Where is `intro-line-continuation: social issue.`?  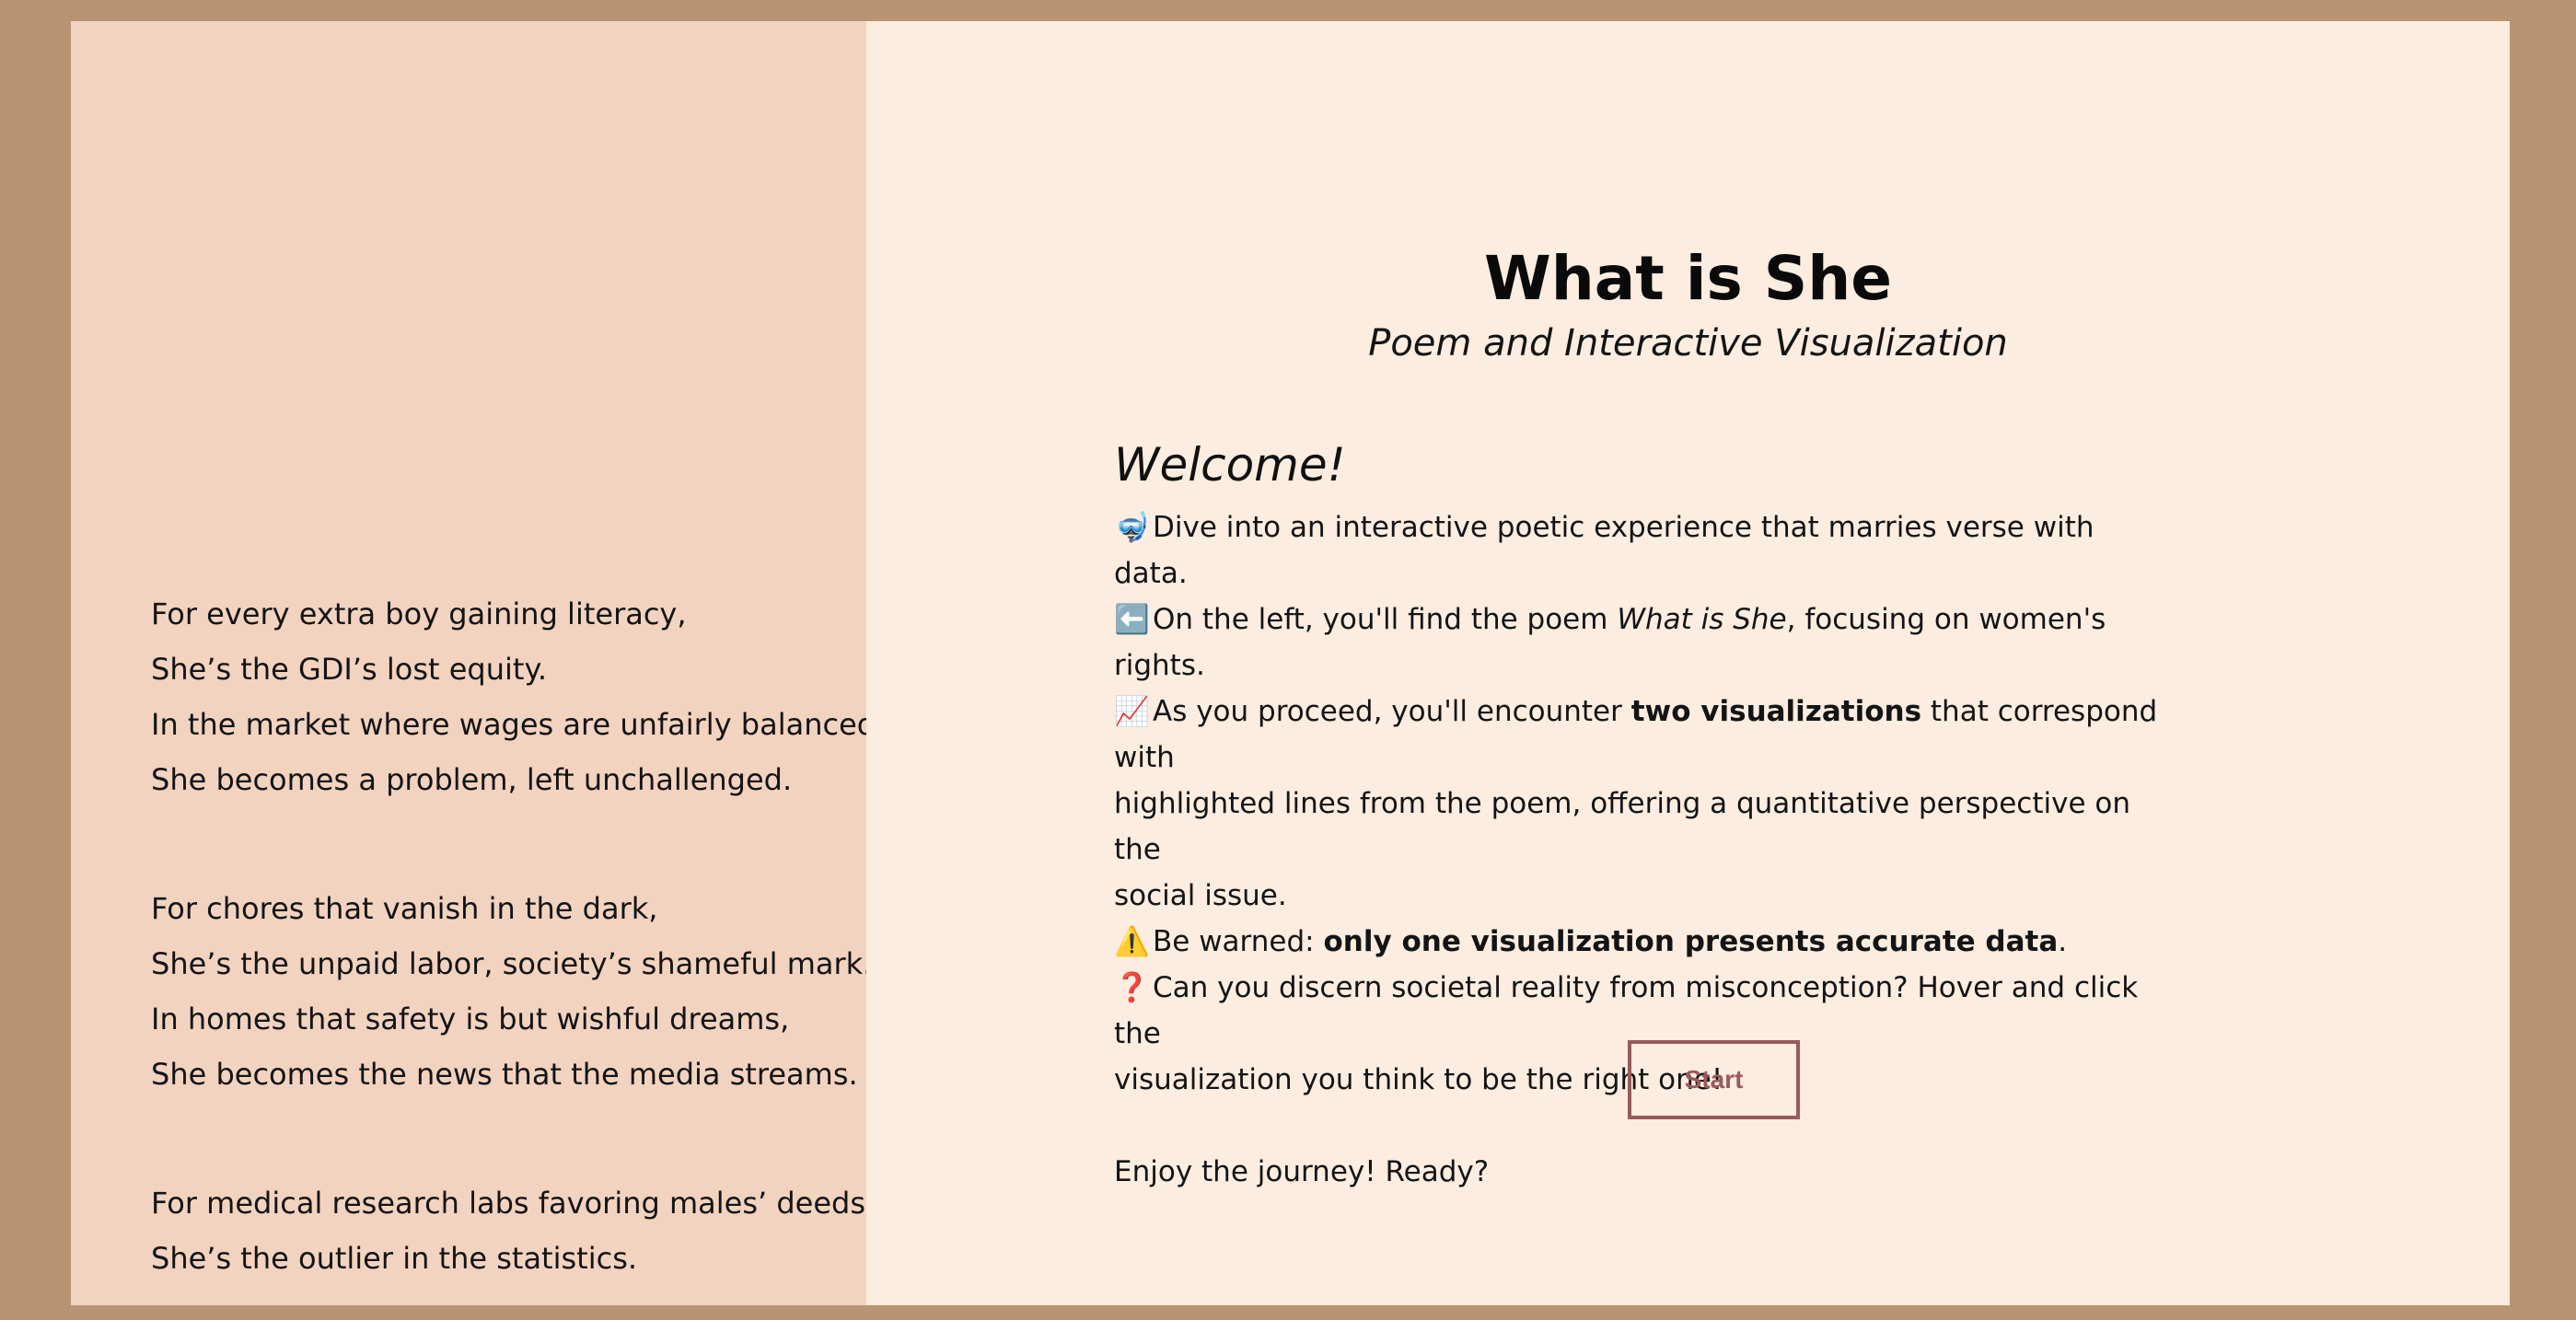 intro-line-continuation: social issue. is located at coordinates (1200, 895).